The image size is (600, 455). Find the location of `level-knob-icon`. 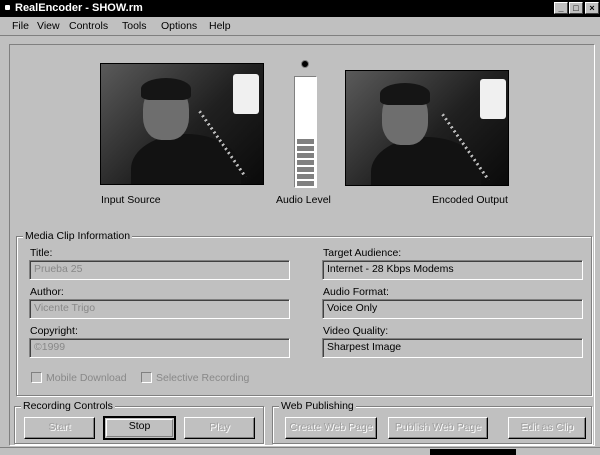

level-knob-icon is located at coordinates (305, 64).